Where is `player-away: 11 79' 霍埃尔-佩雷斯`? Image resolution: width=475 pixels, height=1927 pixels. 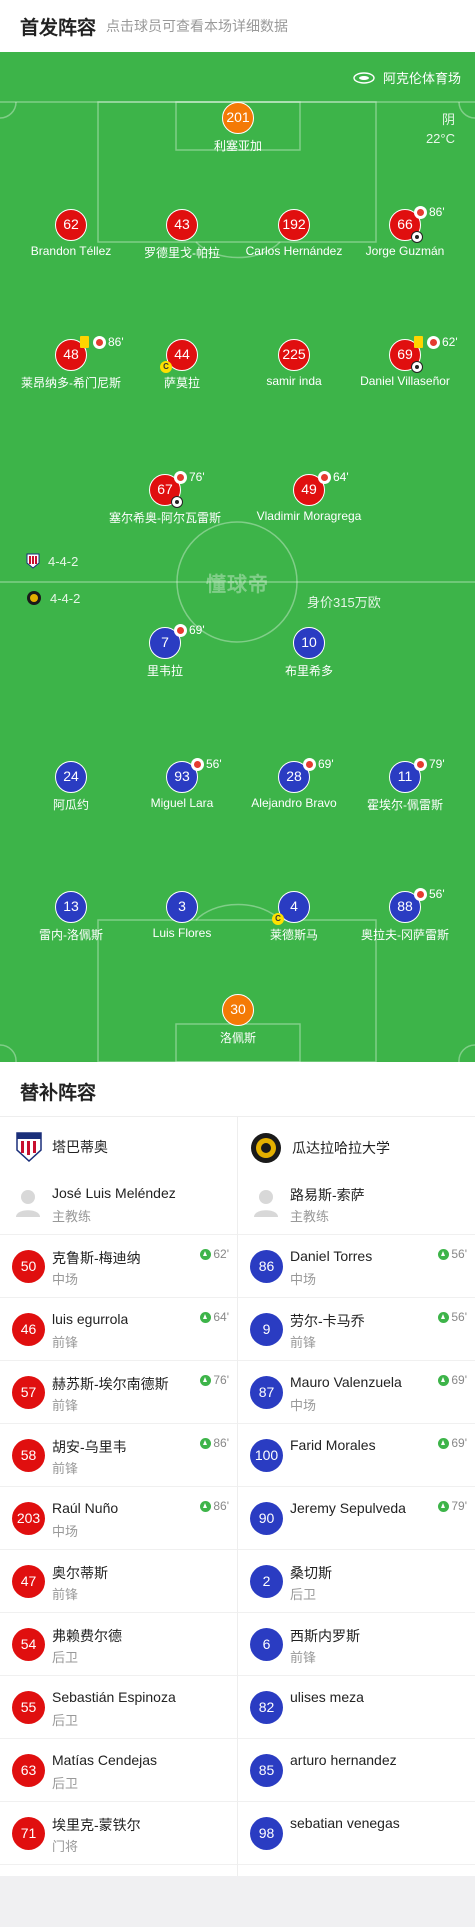 player-away: 11 79' 霍埃尔-佩雷斯 is located at coordinates (405, 788).